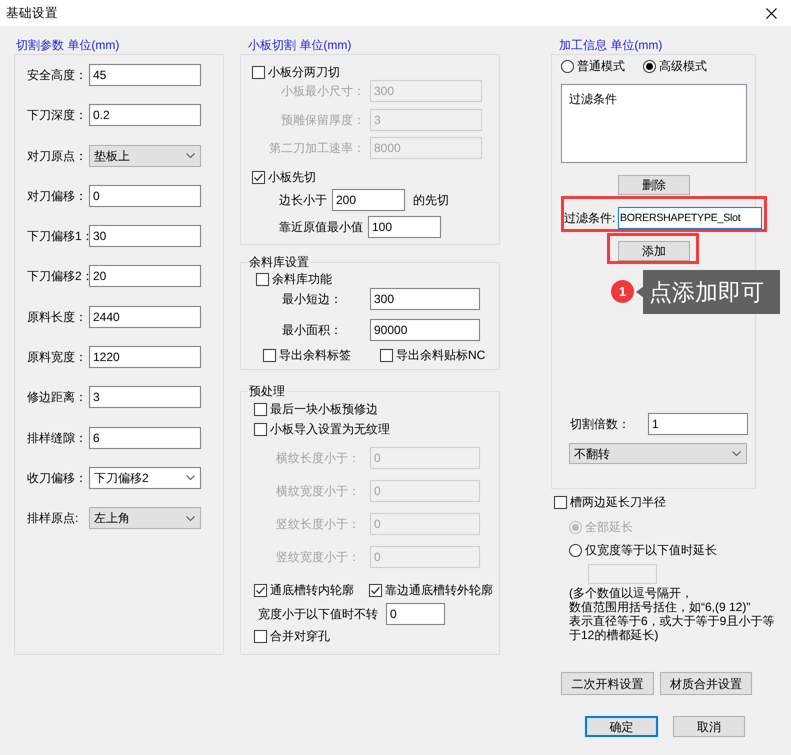 The height and width of the screenshot is (755, 791). I want to click on list-item: 过滤条件, so click(657, 99).